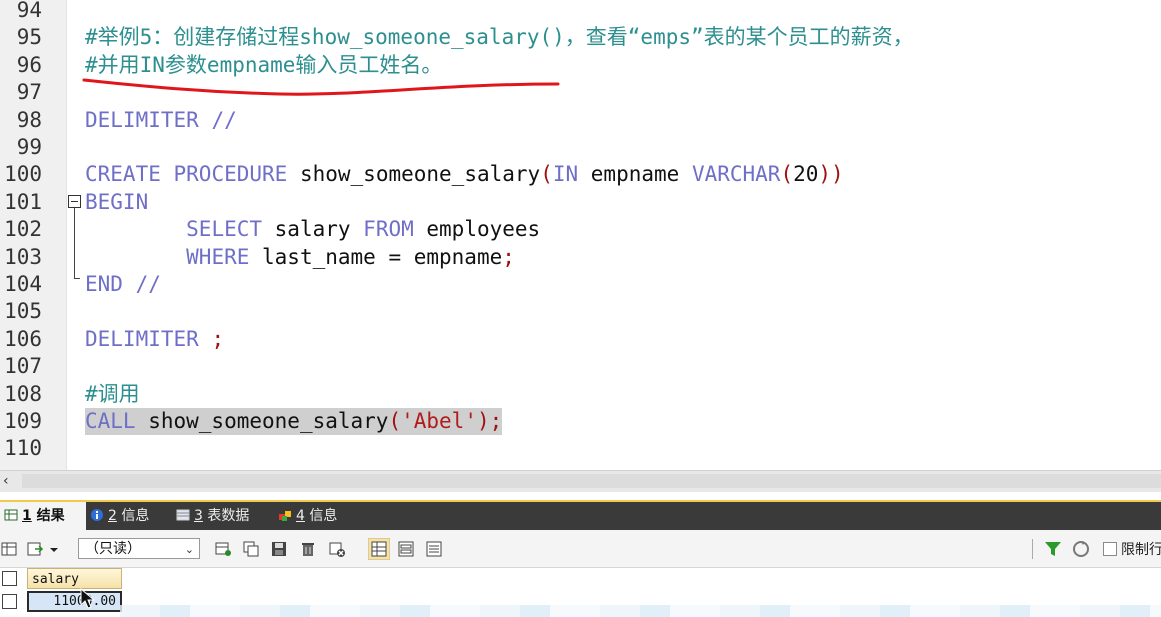  I want to click on horizontal-scrollbar: ‹, so click(580, 481).